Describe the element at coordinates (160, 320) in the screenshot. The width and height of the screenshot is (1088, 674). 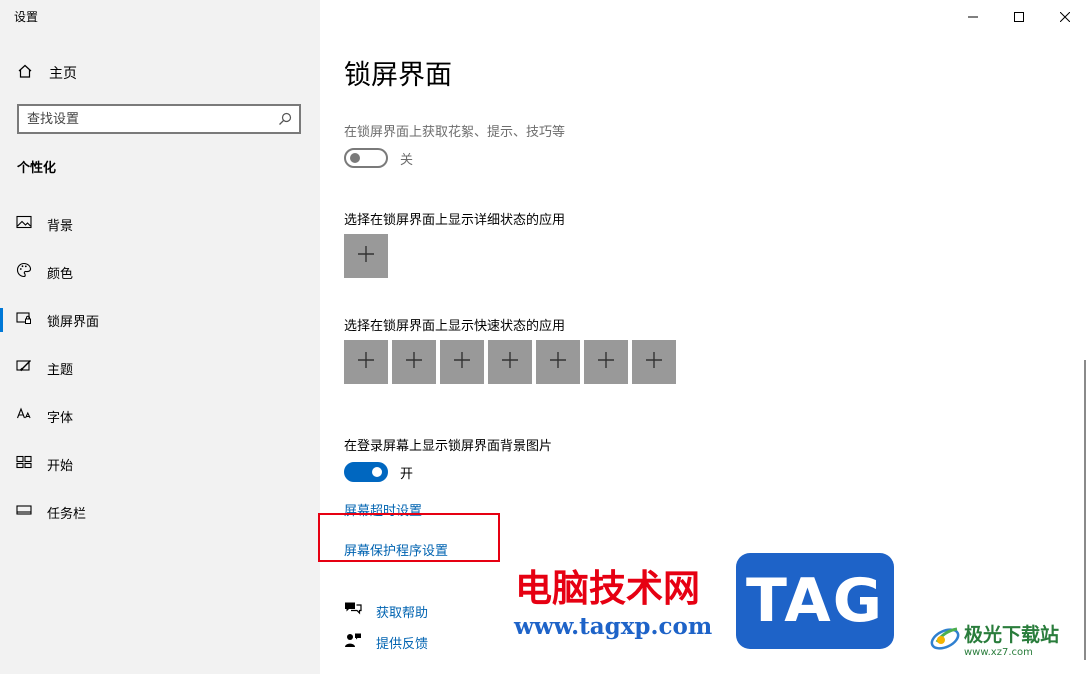
I see `sidebar-item-lock-screen: 锁屏界面` at that location.